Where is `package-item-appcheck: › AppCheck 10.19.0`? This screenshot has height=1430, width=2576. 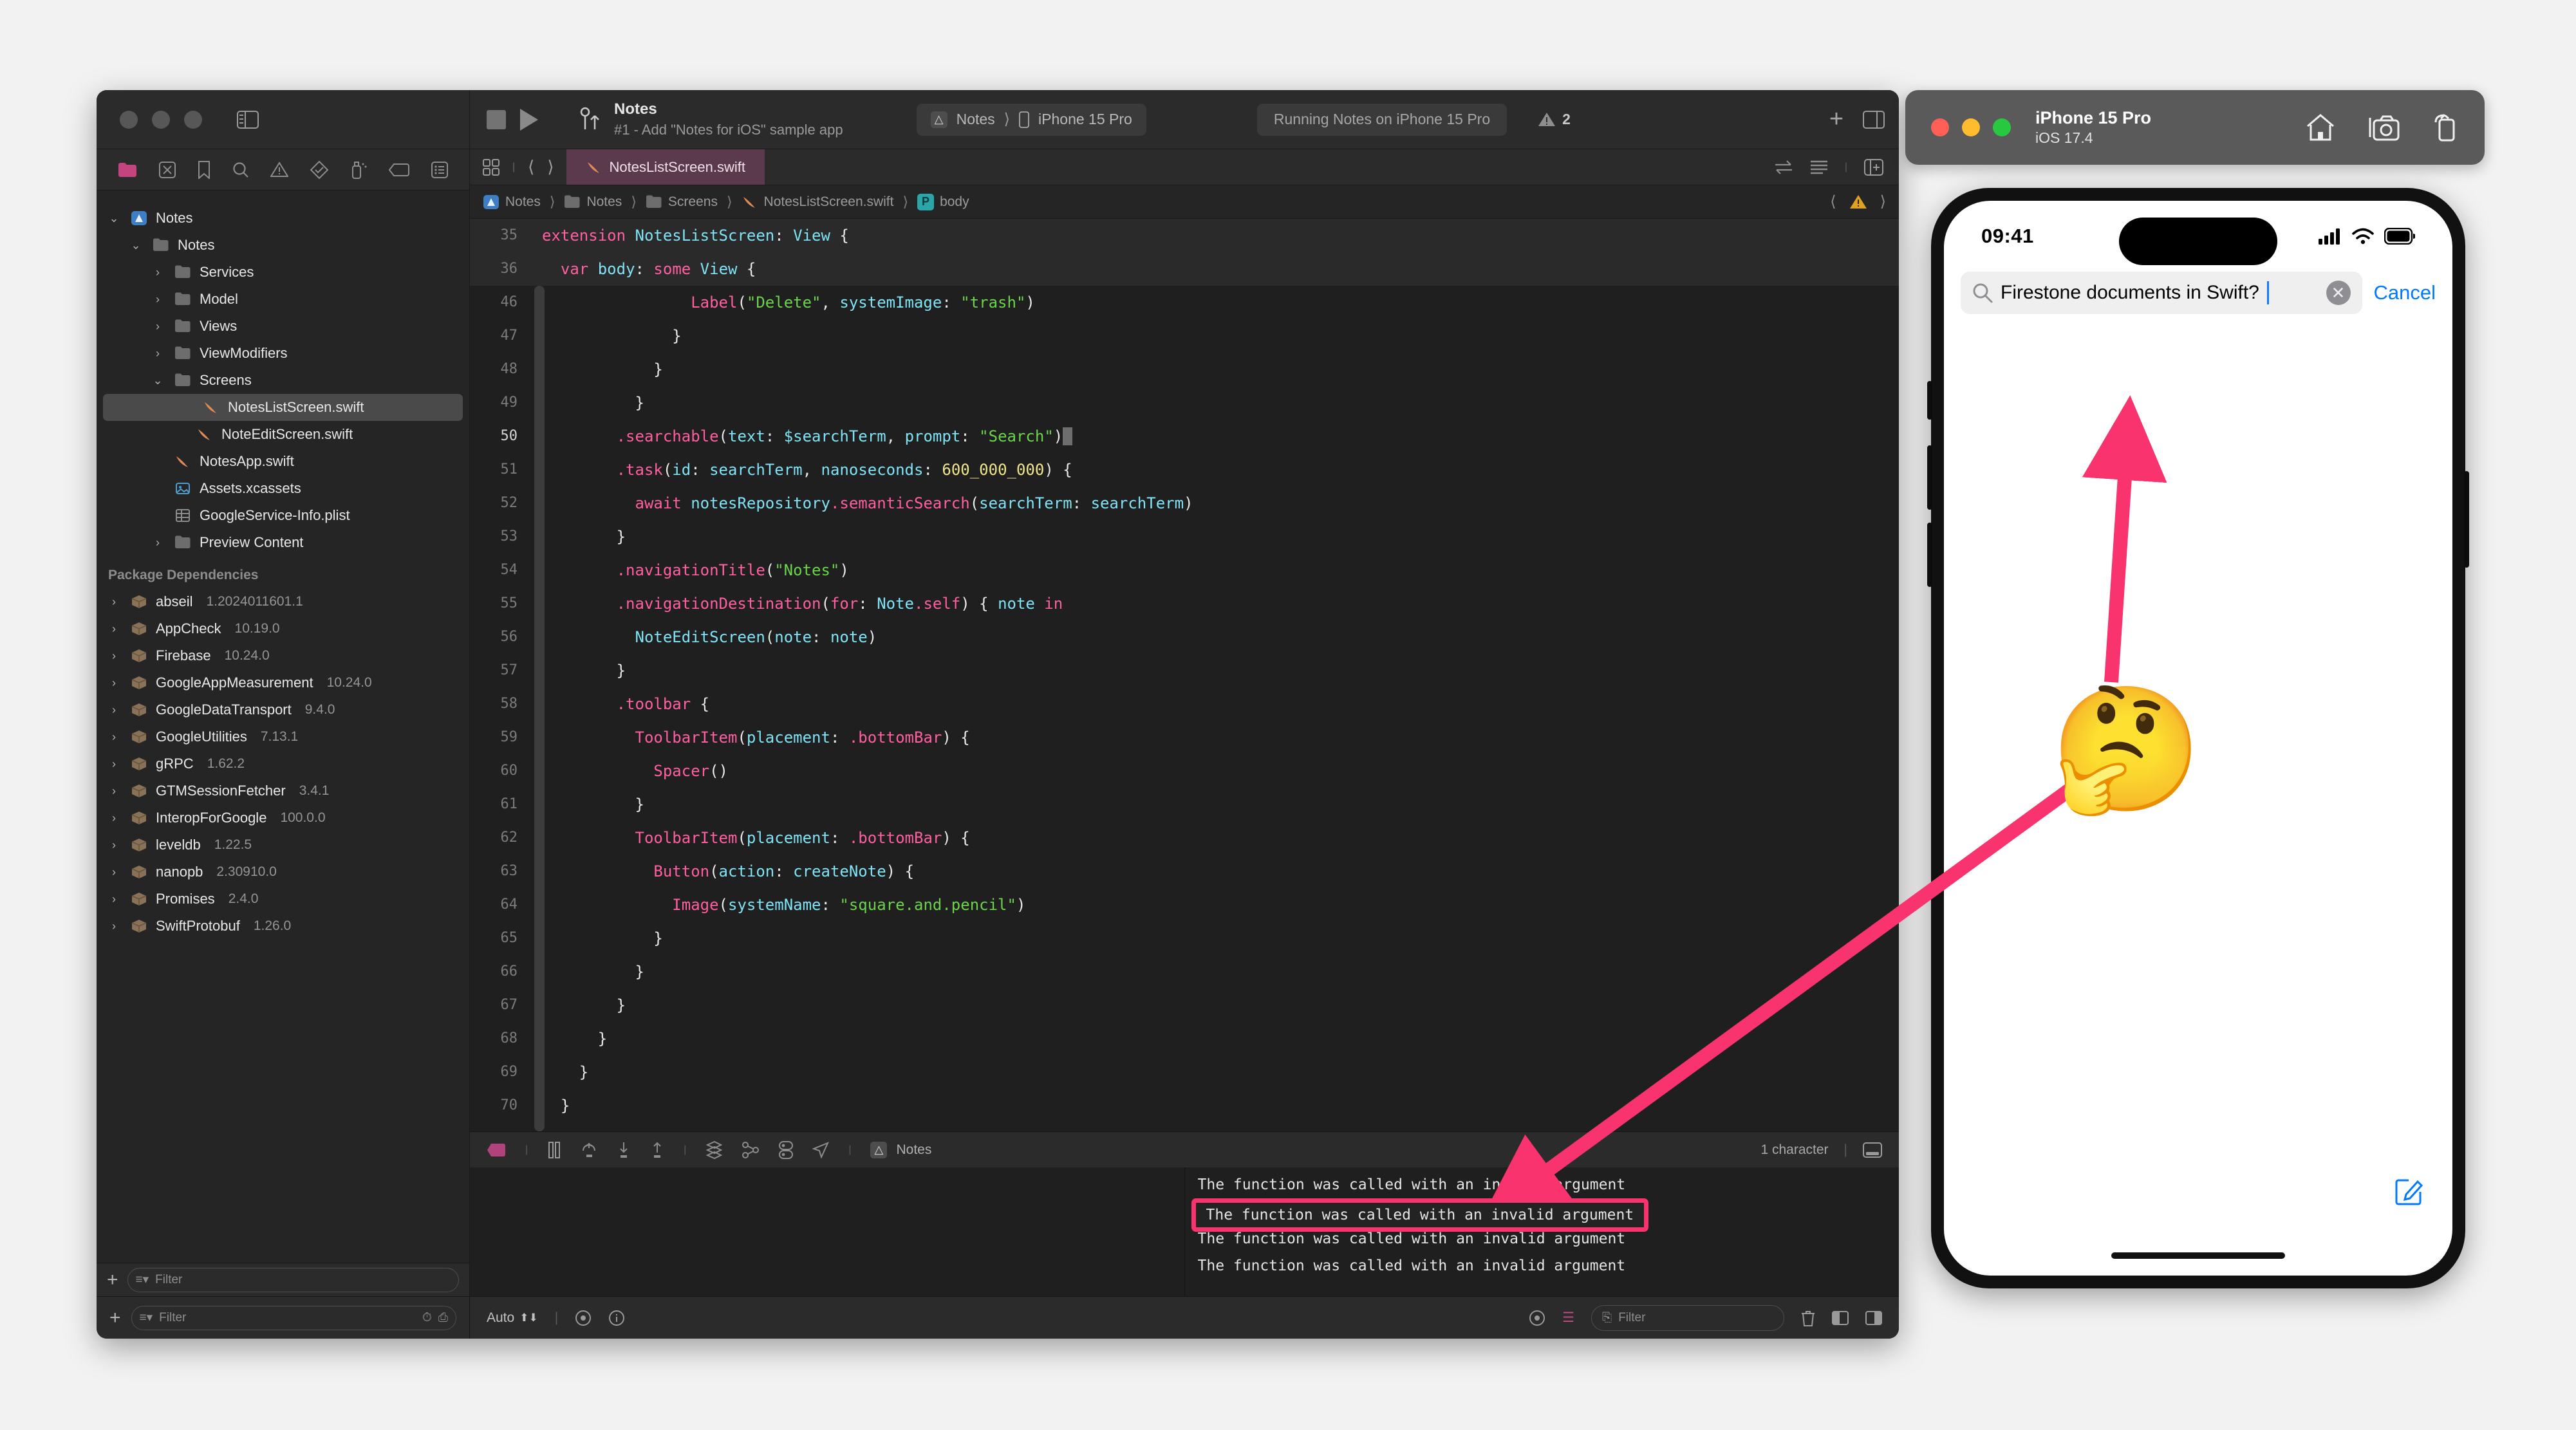
package-item-appcheck: › AppCheck 10.19.0 is located at coordinates (283, 628).